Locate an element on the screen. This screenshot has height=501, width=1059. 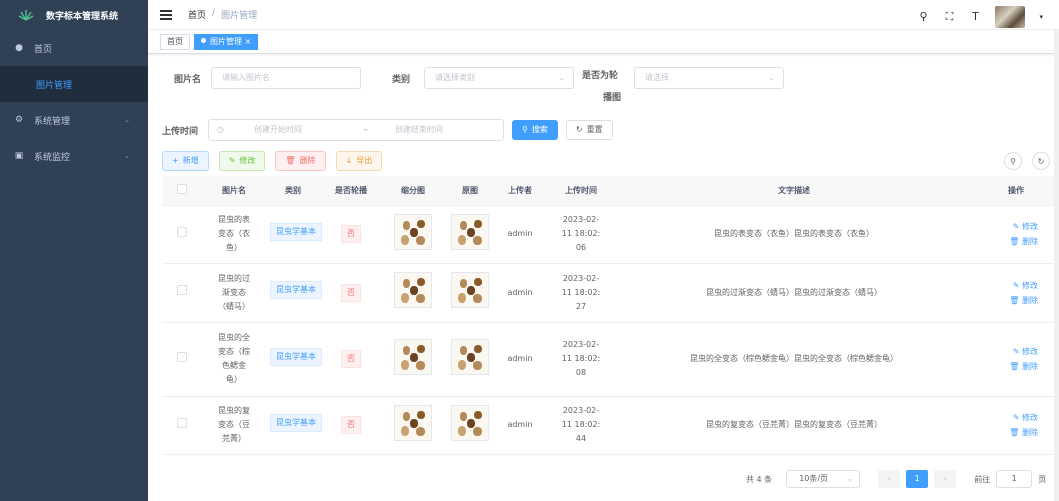
search-toggle-icon: ⚲ is located at coordinates (1013, 161).